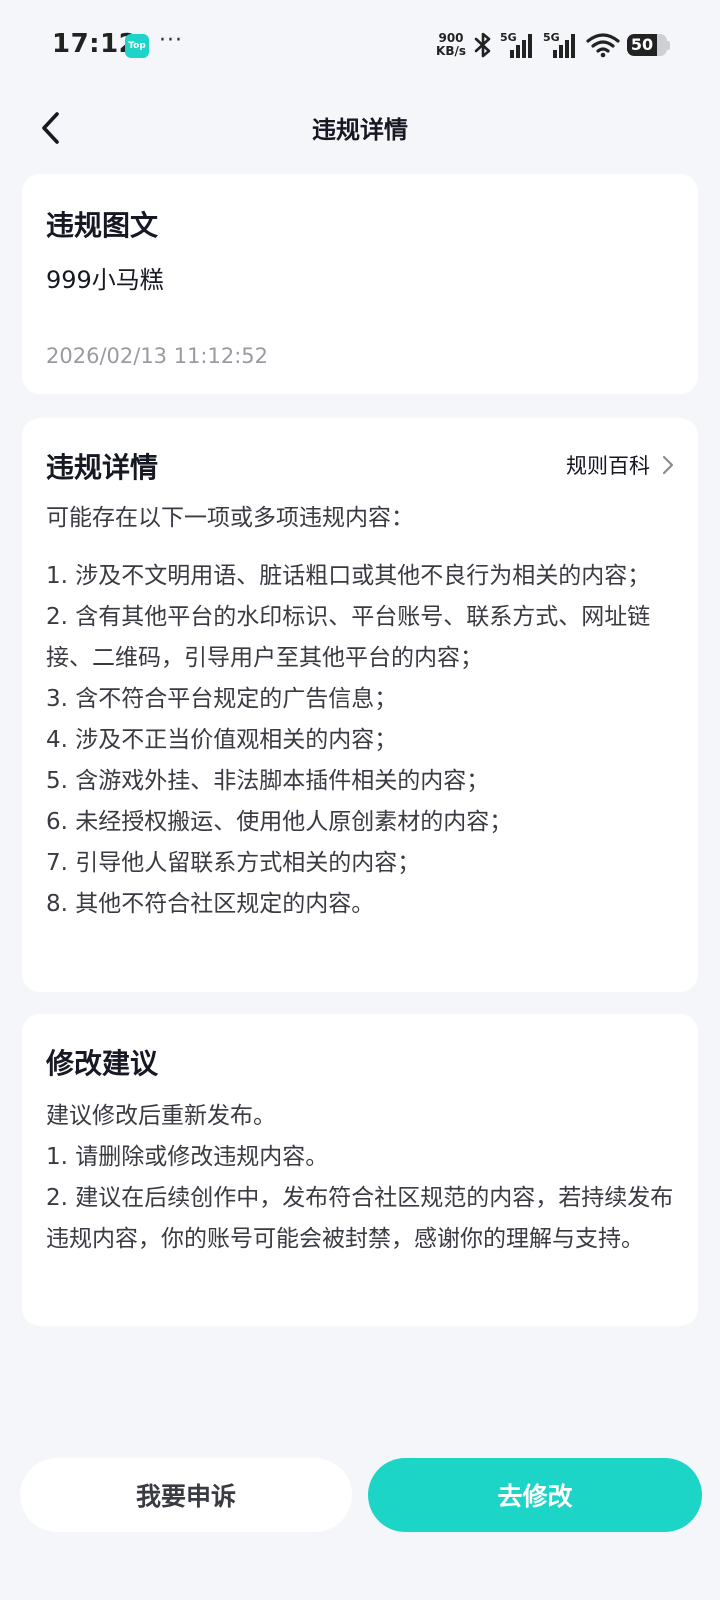 The width and height of the screenshot is (720, 1600). Describe the element at coordinates (535, 1495) in the screenshot. I see `modify-button: 去修改` at that location.